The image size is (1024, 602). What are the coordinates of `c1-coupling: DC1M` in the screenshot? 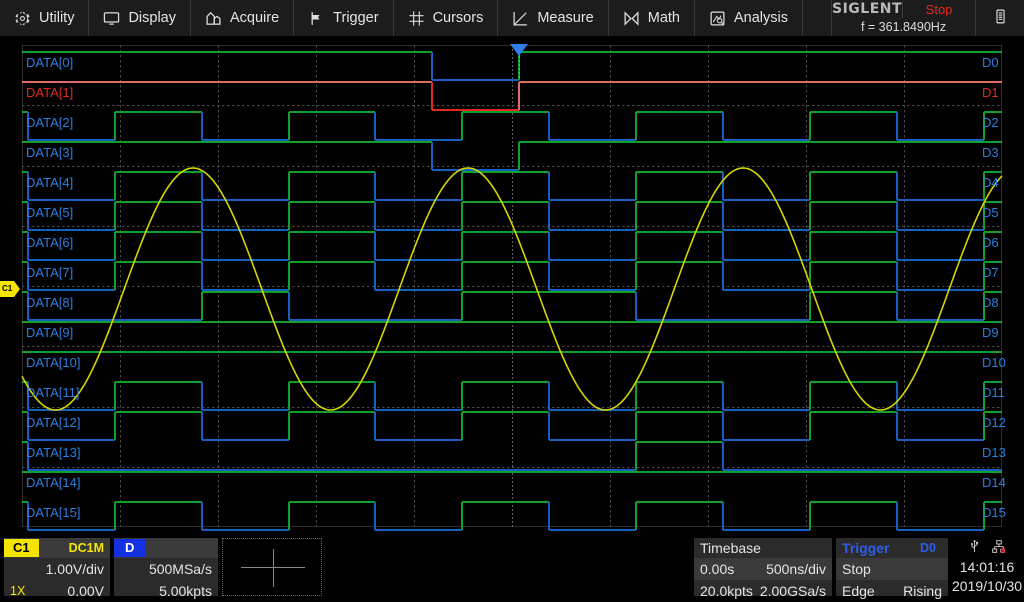 It's located at (86, 548).